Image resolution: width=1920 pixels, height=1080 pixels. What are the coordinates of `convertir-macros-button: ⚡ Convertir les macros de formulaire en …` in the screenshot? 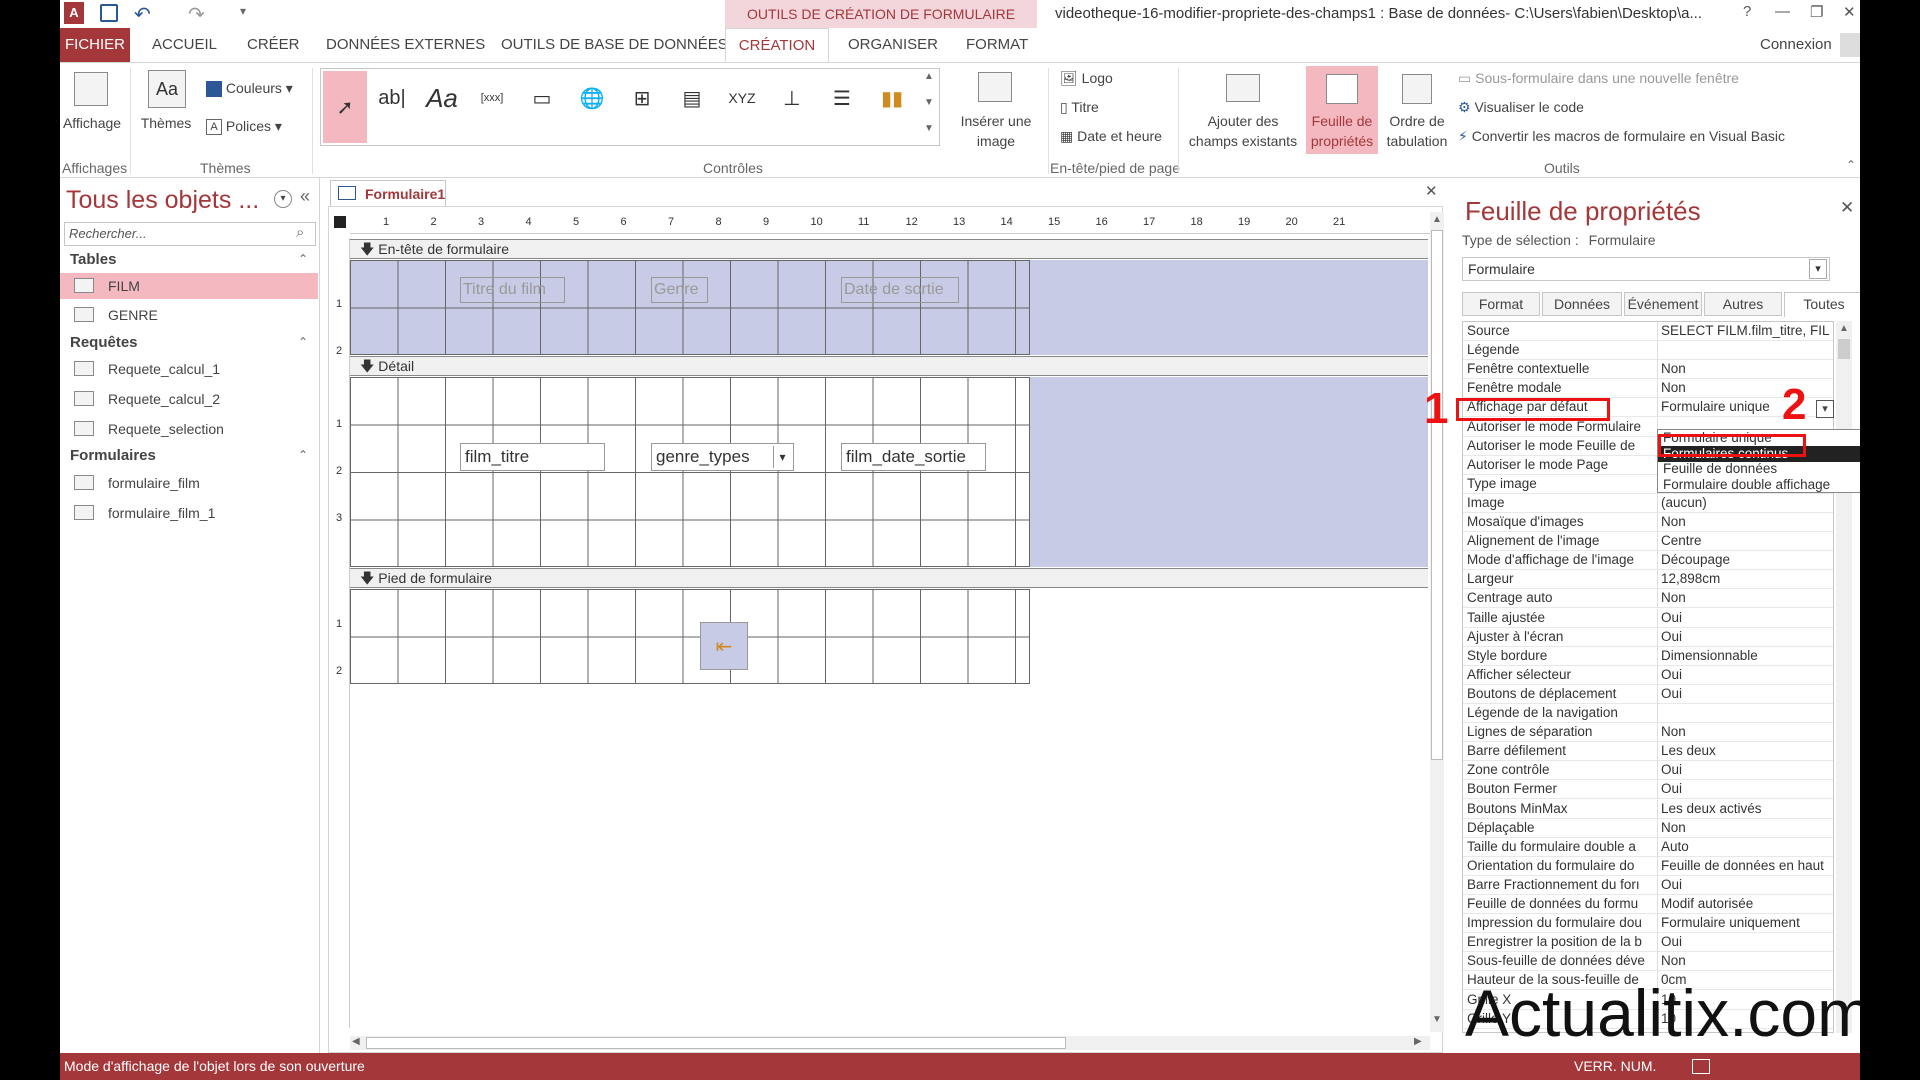 It's located at (1621, 136).